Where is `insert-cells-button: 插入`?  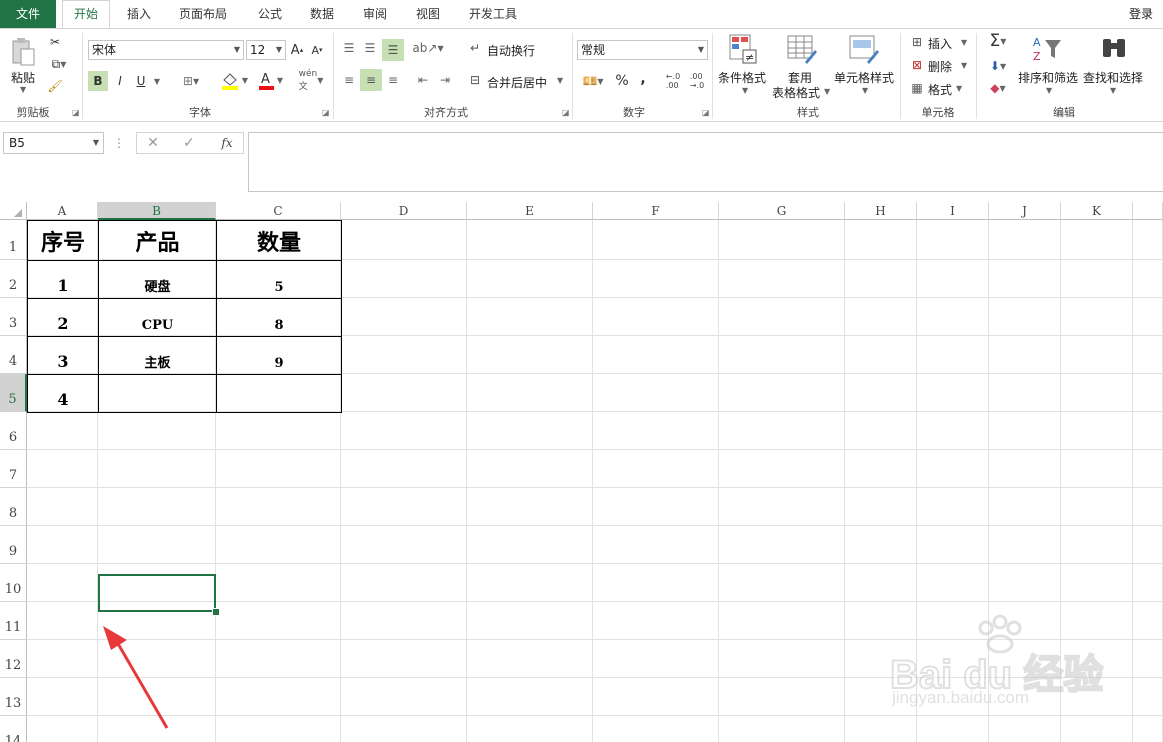 insert-cells-button: 插入 is located at coordinates (940, 43).